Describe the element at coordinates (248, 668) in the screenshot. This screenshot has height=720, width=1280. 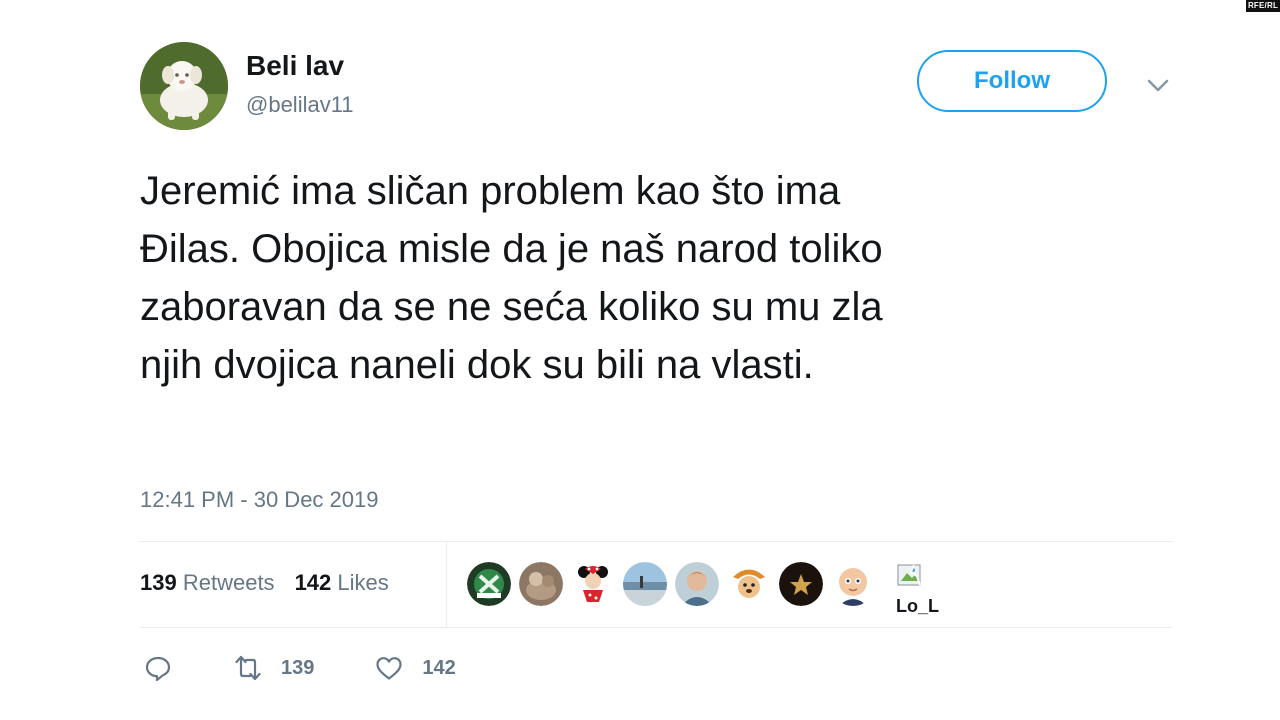
I see `retweet-icon` at that location.